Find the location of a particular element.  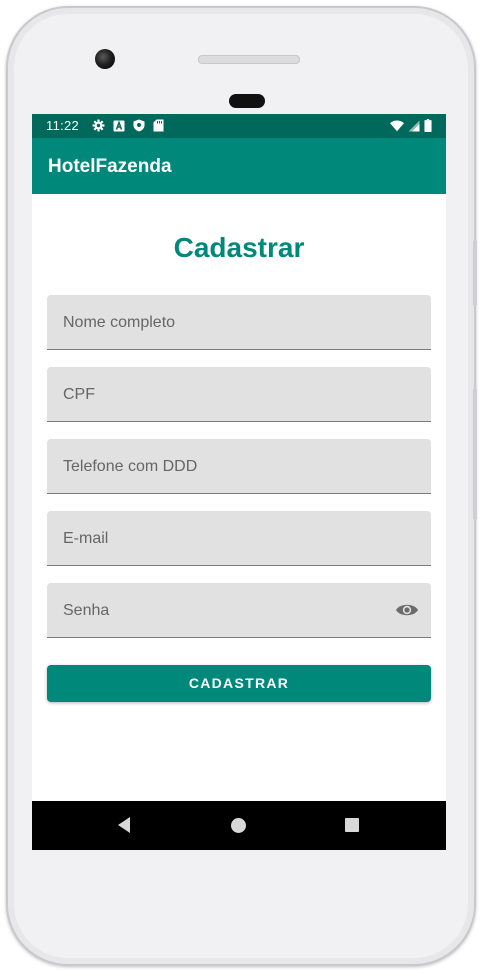

power-button is located at coordinates (475, 273).